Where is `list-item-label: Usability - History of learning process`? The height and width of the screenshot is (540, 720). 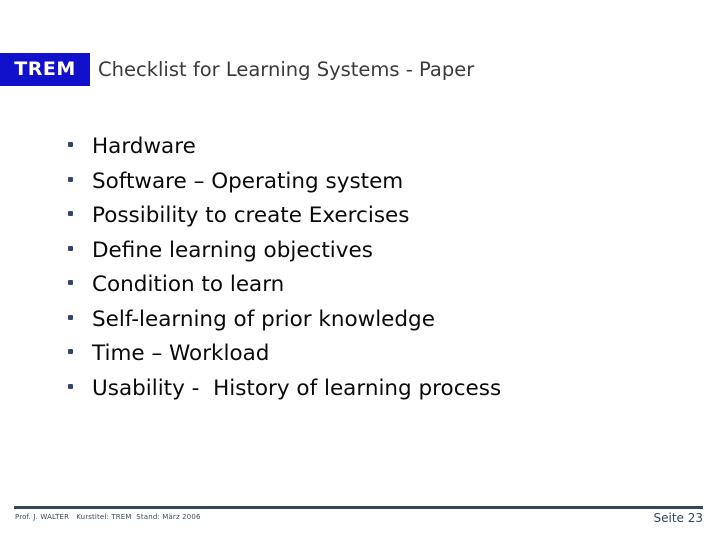 list-item-label: Usability - History of learning process is located at coordinates (297, 388).